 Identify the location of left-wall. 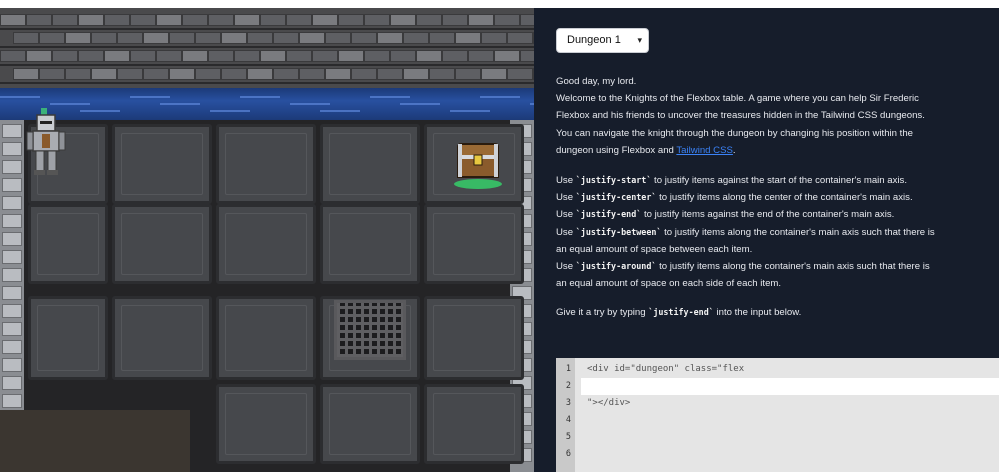
(12, 265).